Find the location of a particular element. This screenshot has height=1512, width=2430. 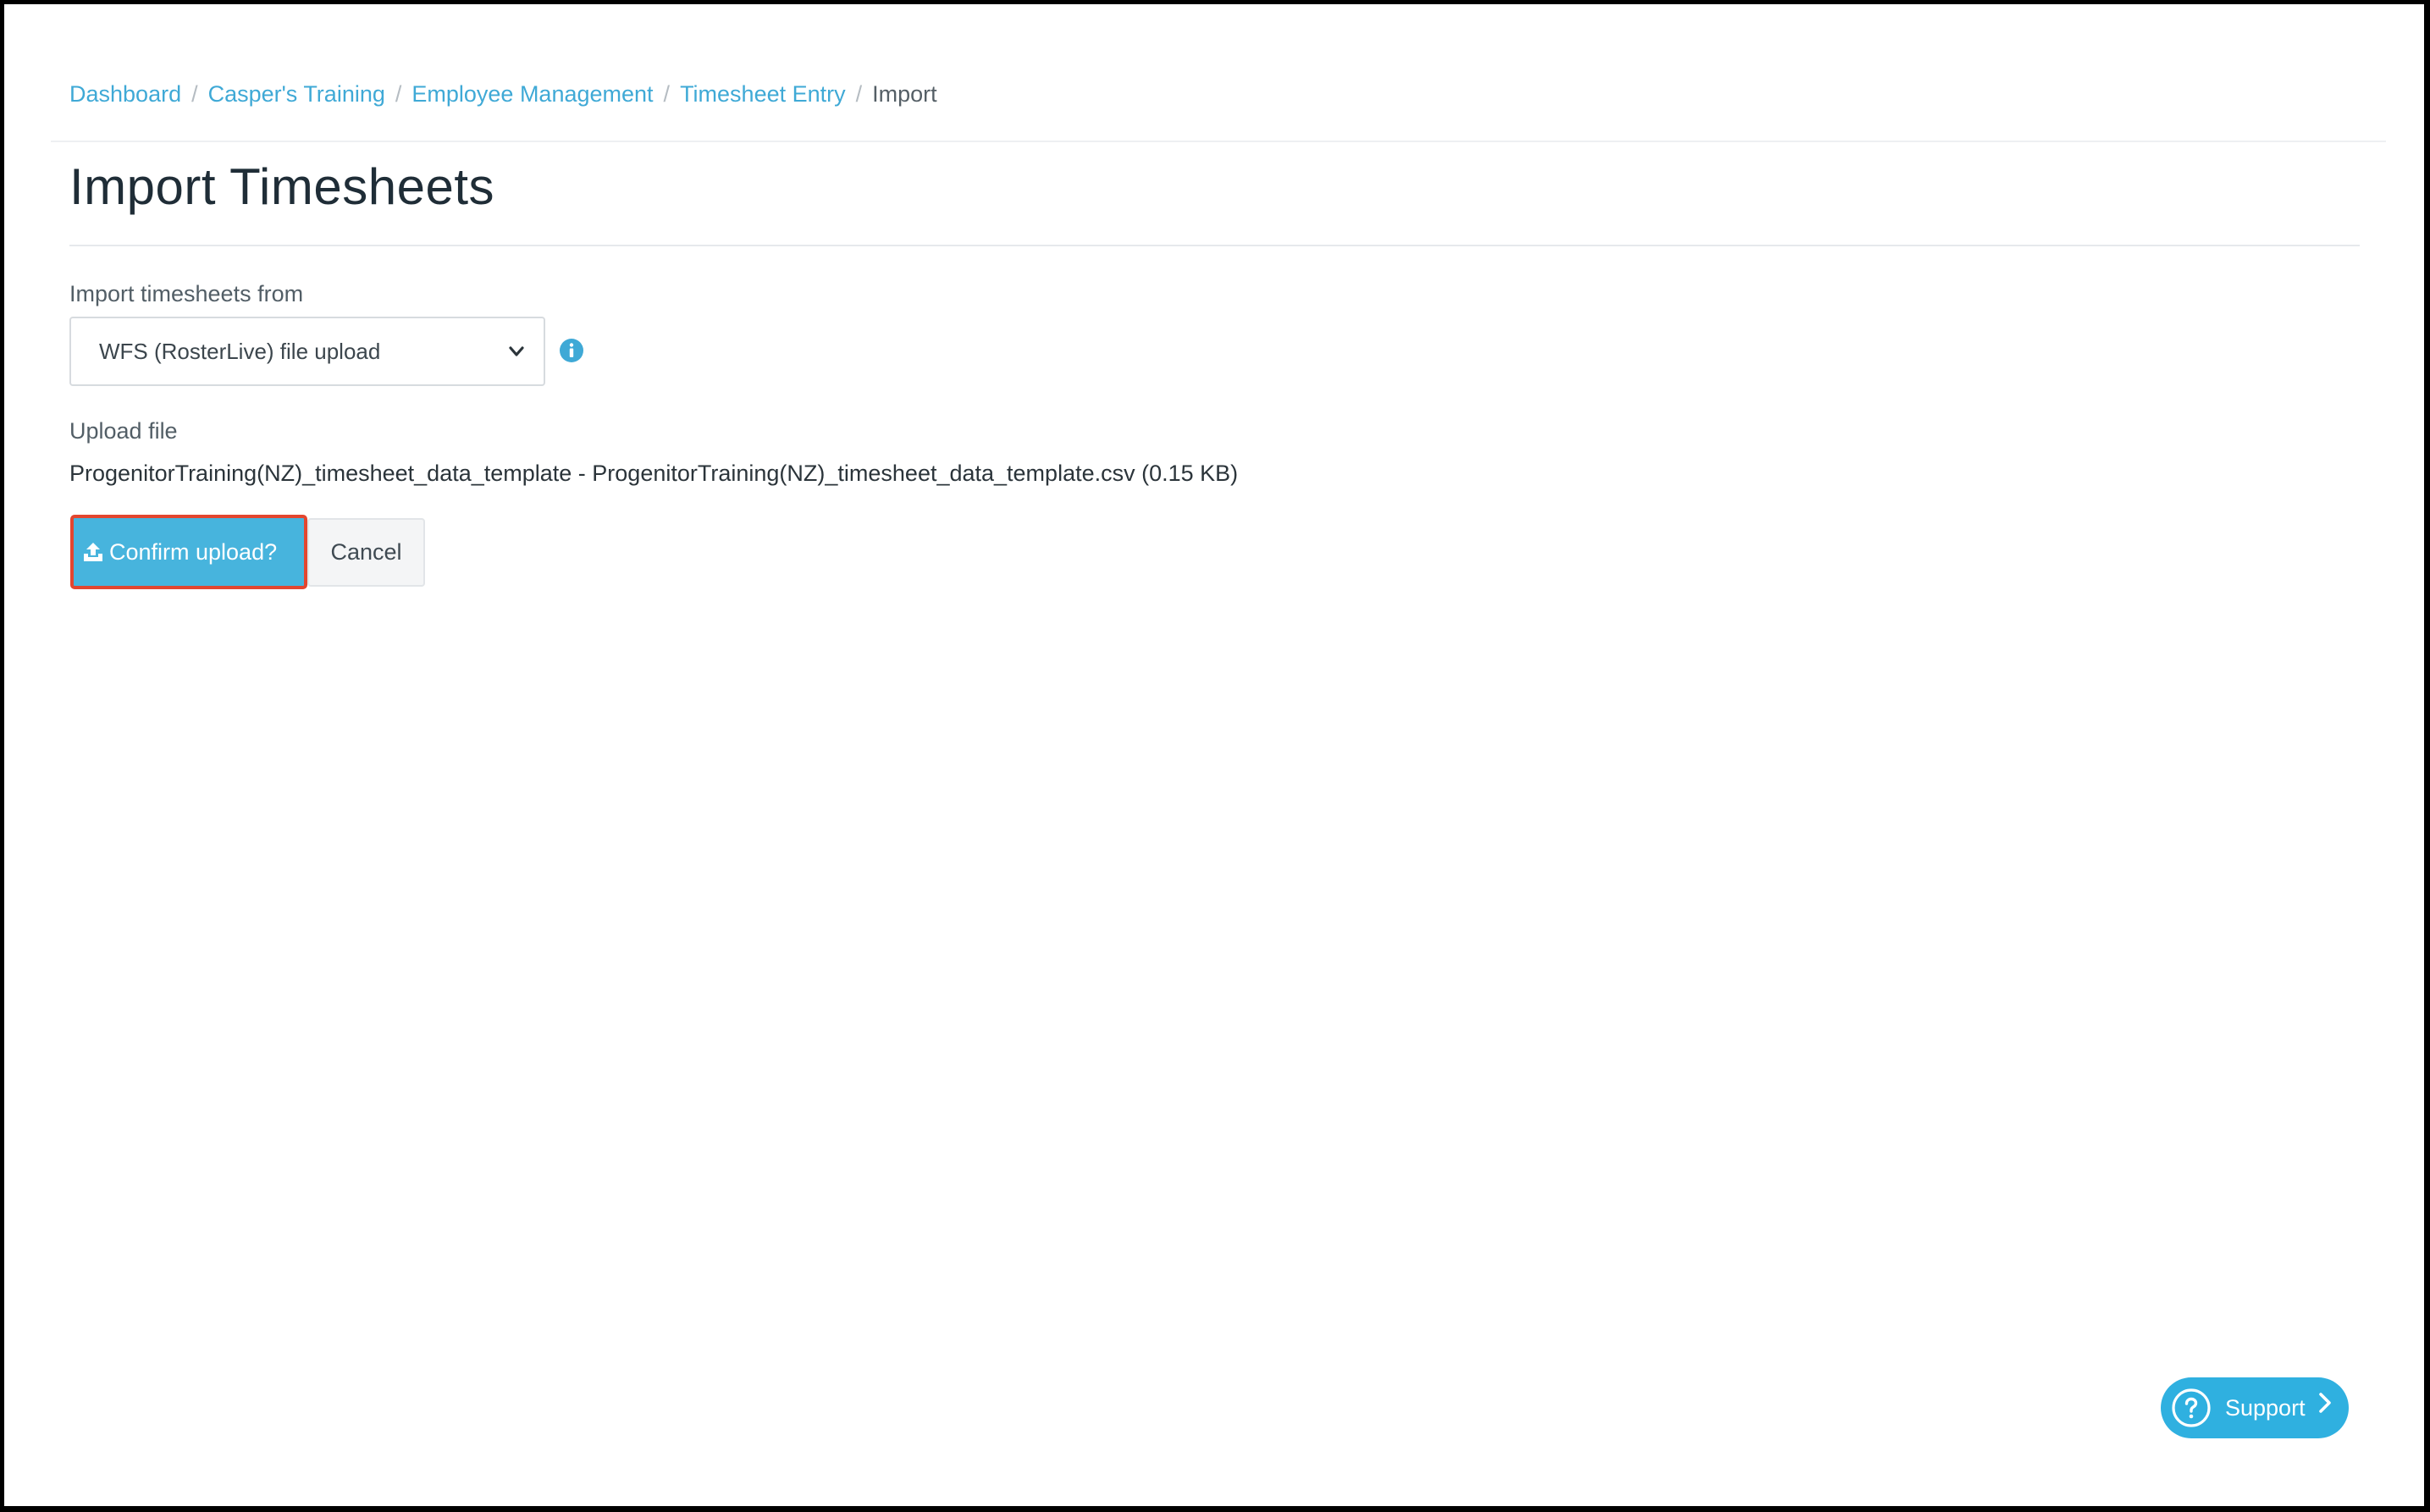

header-divider is located at coordinates (1218, 141).